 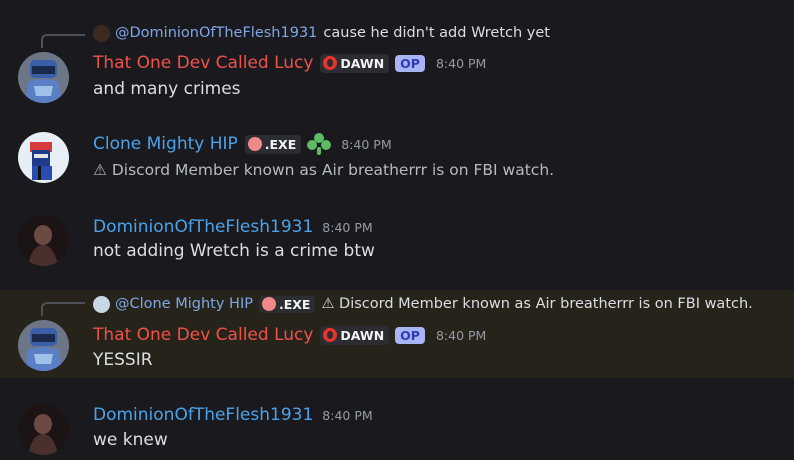 What do you see at coordinates (436, 33) in the screenshot?
I see `reply-text: cause he didn't add Wretch yet` at bounding box center [436, 33].